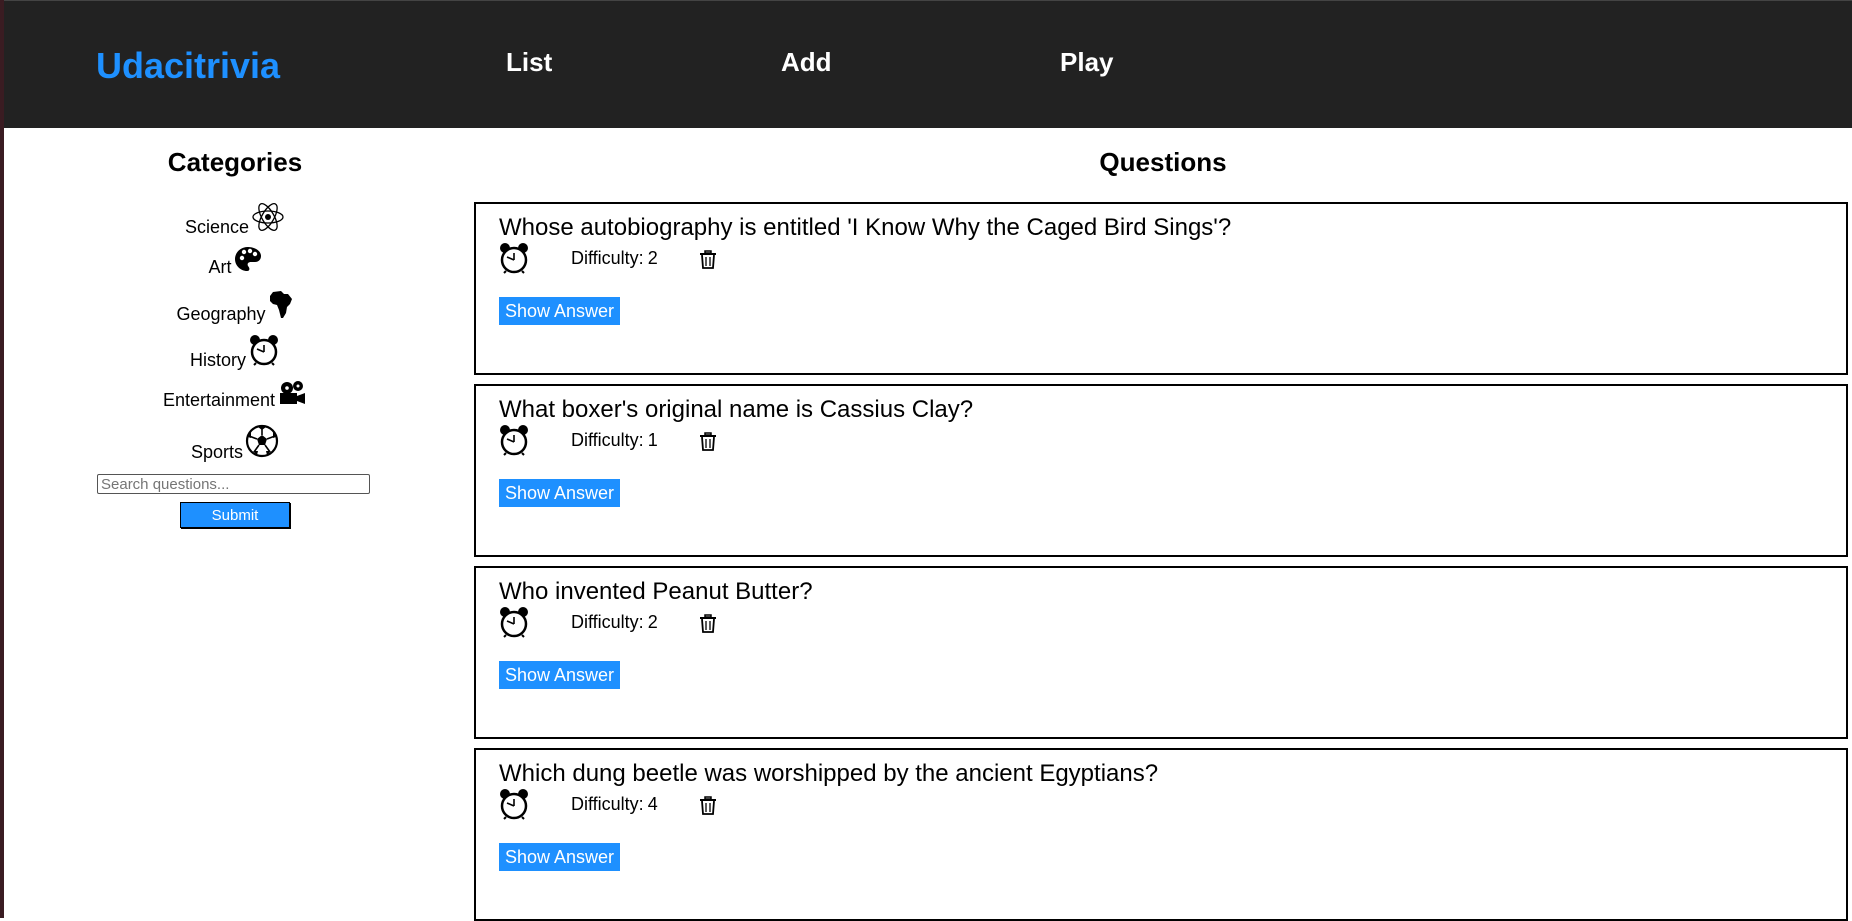 Image resolution: width=1852 pixels, height=921 pixels. Describe the element at coordinates (928, 64) in the screenshot. I see `navbar: Udacitrivia List Add Play` at that location.